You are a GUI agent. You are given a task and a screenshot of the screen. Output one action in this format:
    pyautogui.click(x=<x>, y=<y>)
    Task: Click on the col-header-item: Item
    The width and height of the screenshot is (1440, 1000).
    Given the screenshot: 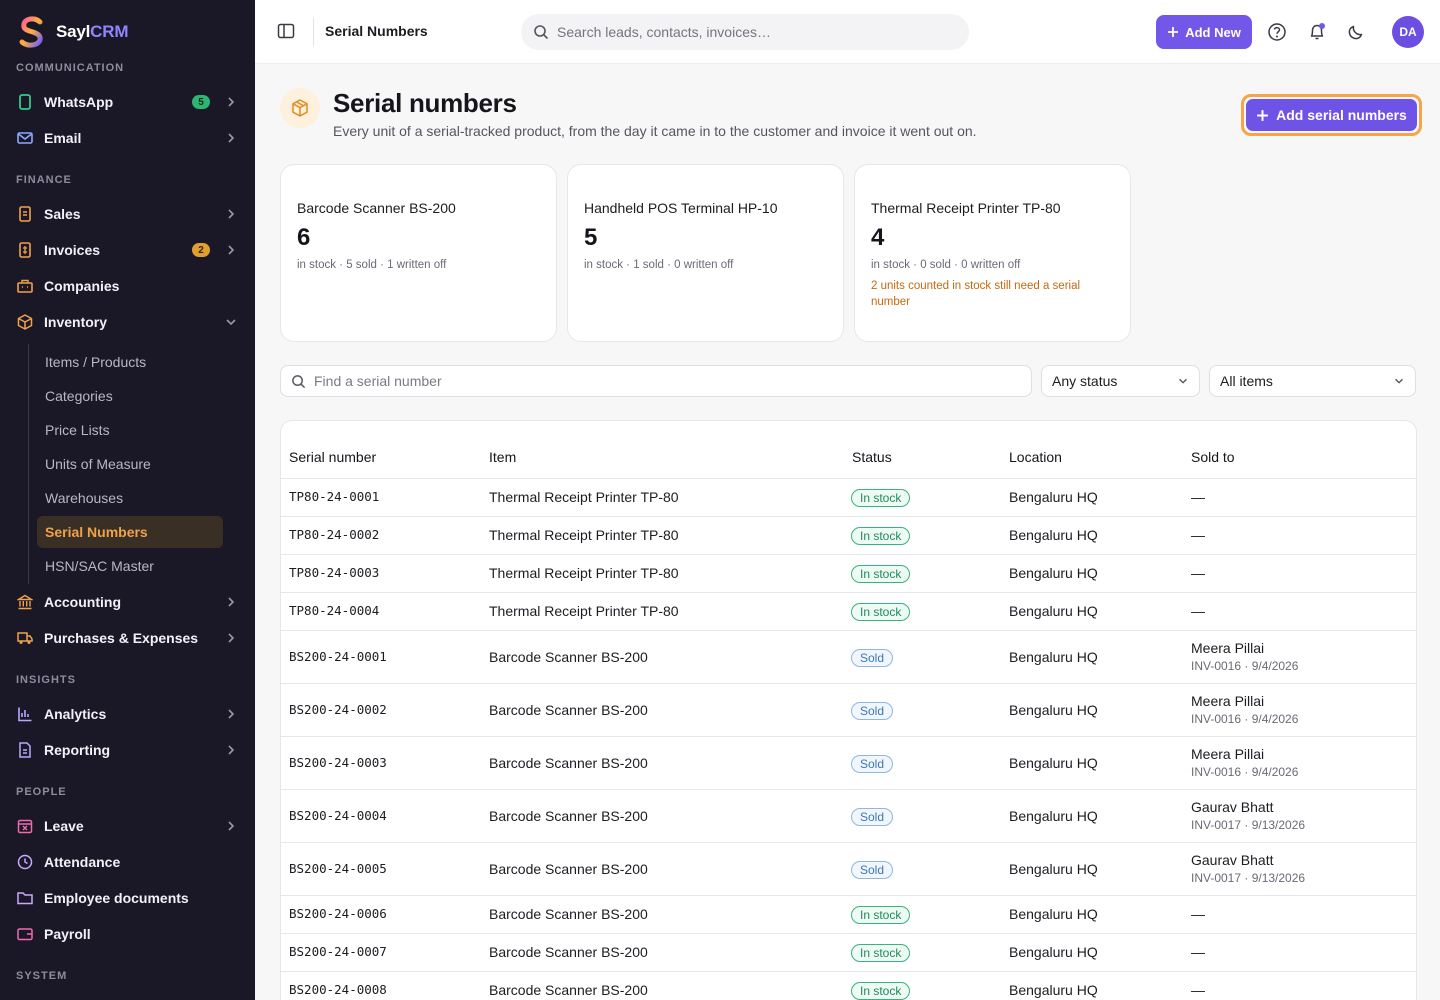 What is the action you would take?
    pyautogui.click(x=502, y=457)
    